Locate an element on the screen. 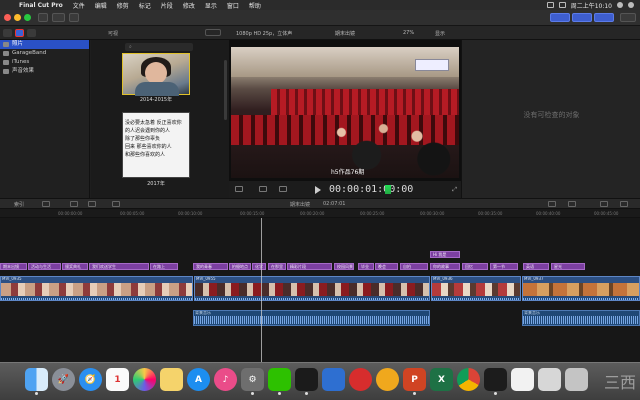  spotlight-icon is located at coordinates (620, 5).